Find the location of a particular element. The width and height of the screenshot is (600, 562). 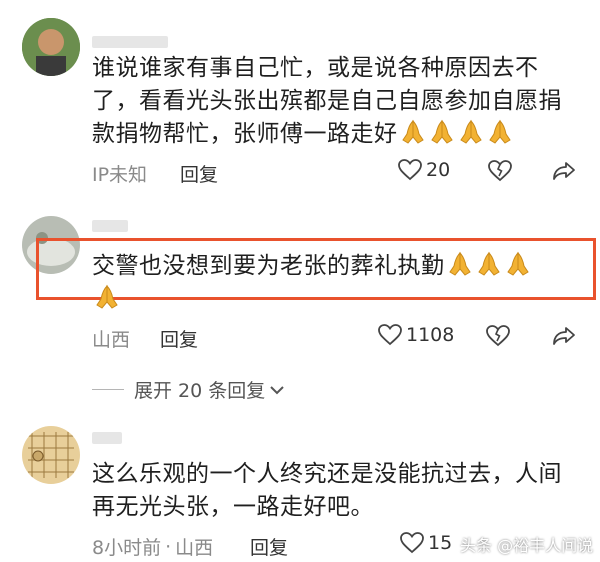

chessboard-avatar-image is located at coordinates (51, 455).